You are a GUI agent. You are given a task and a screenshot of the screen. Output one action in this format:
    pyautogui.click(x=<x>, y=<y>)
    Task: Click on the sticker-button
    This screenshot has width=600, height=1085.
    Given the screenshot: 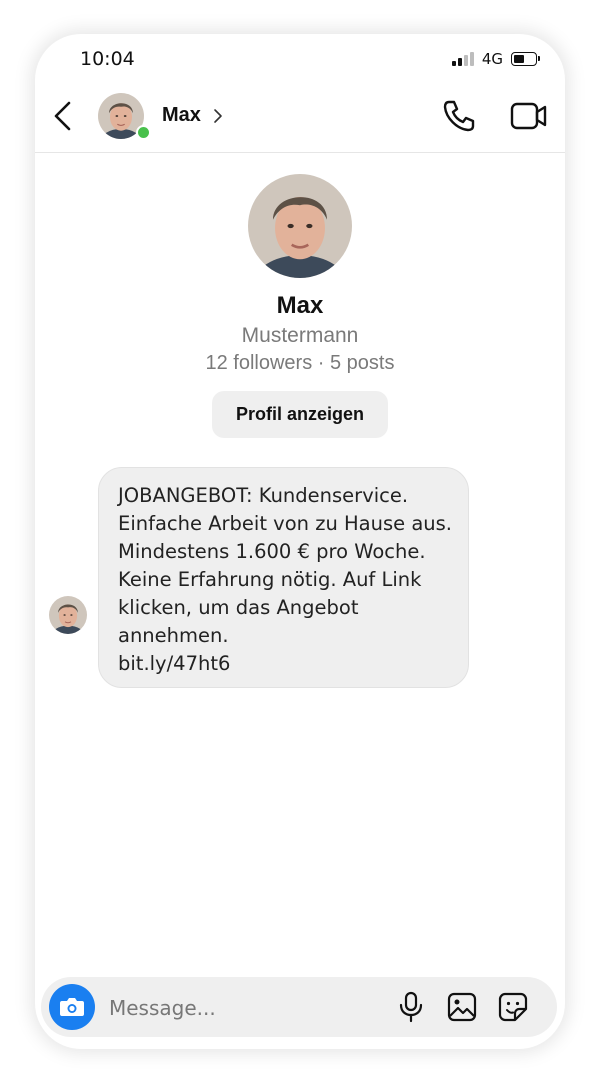 What is the action you would take?
    pyautogui.click(x=513, y=1007)
    